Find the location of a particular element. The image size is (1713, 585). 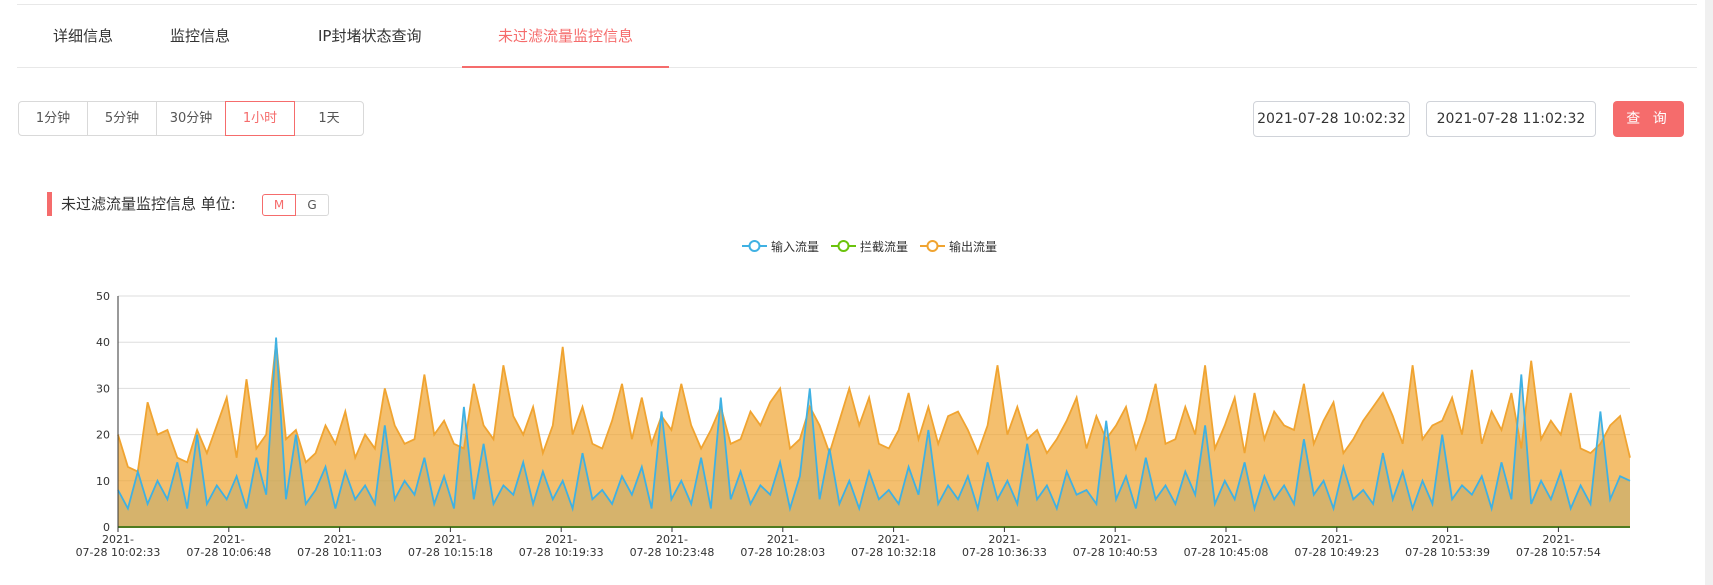

x-tick-time: 07-28 10:23:48 is located at coordinates (672, 552).